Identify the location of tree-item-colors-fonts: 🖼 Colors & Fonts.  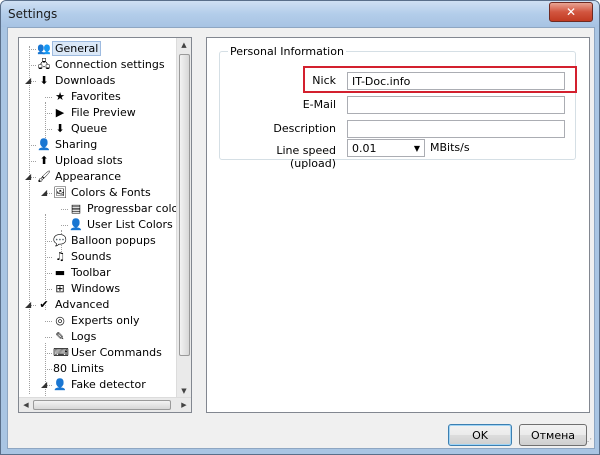
(102, 193).